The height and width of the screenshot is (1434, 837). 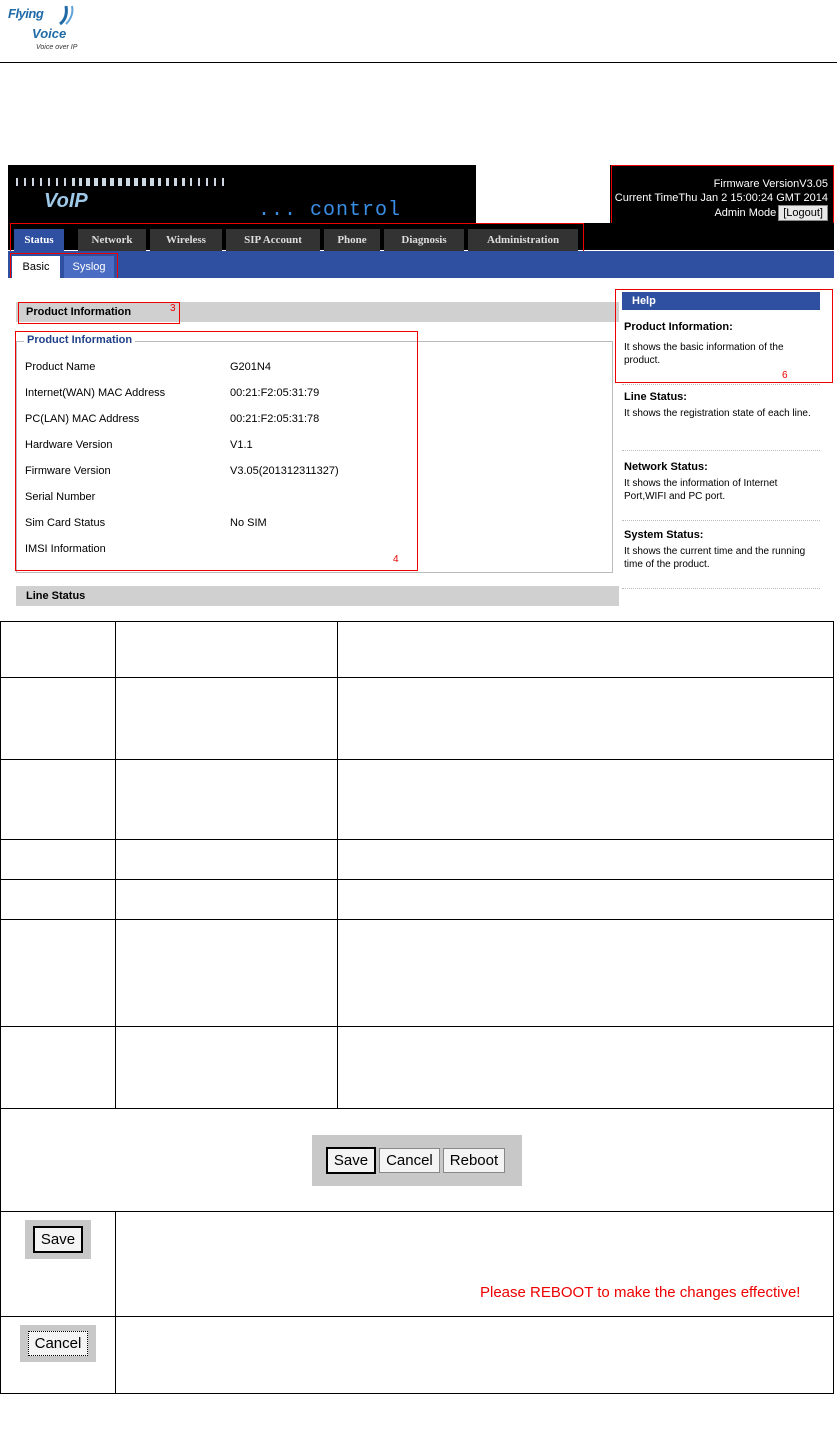 I want to click on cancel-button-sample: Cancel, so click(x=58, y=1343).